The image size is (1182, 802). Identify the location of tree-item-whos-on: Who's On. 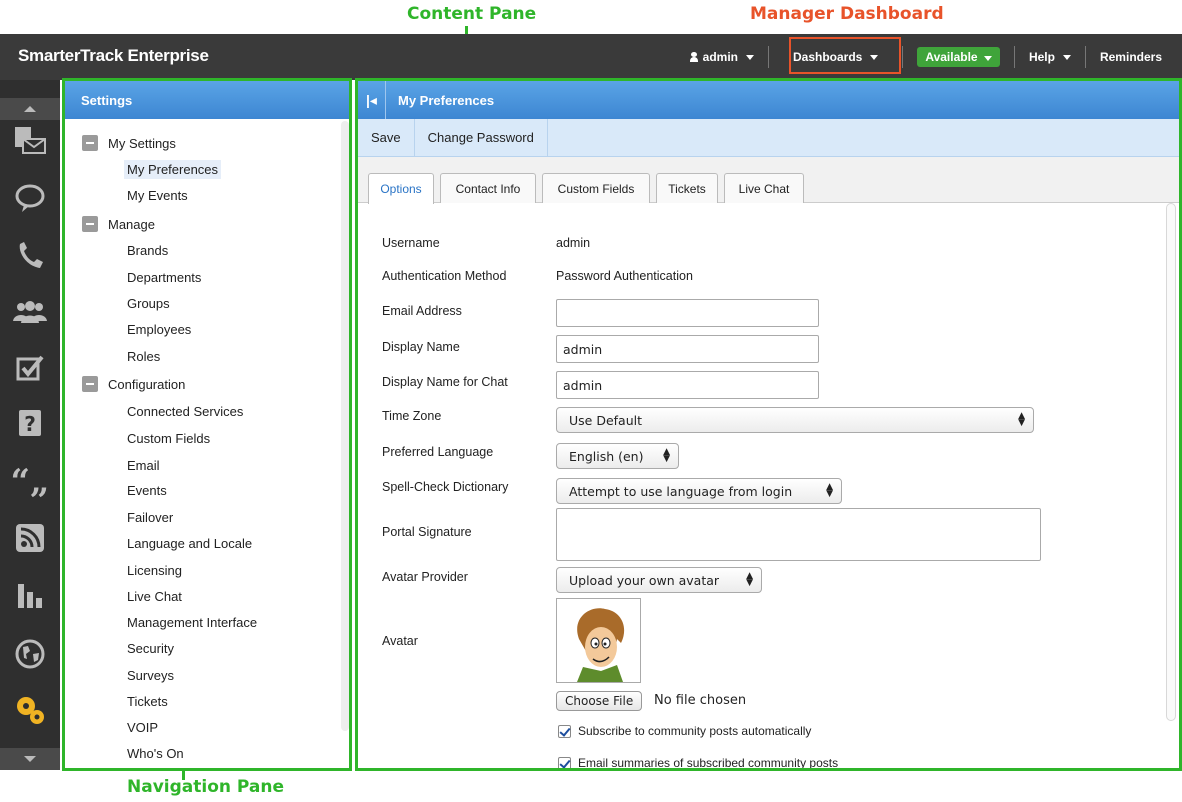
(155, 753).